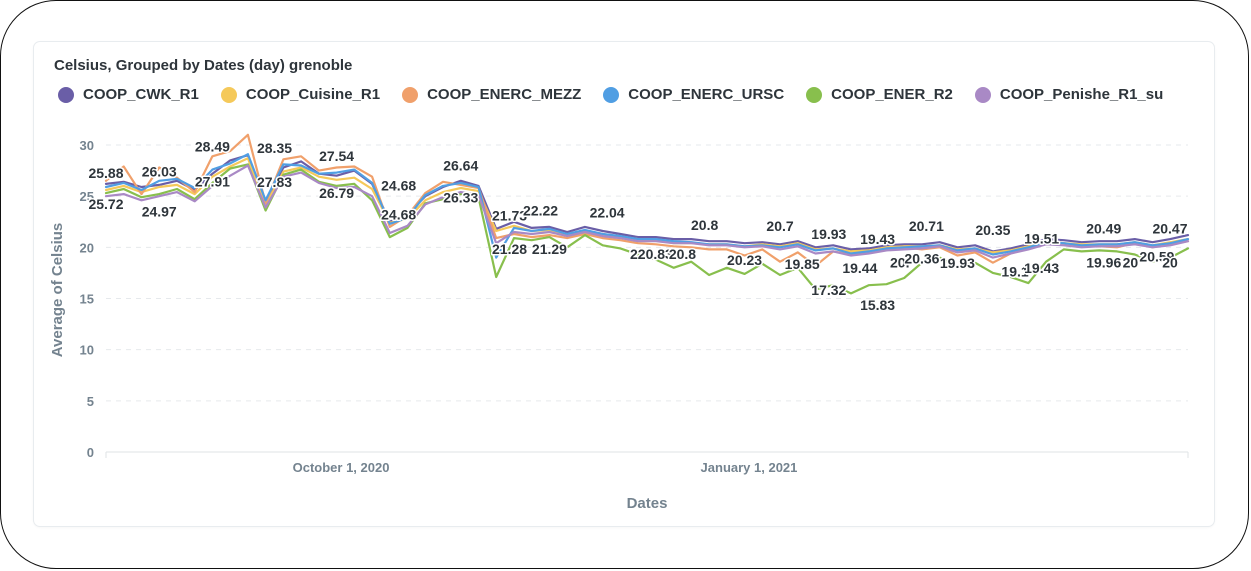 The width and height of the screenshot is (1251, 571). What do you see at coordinates (336, 193) in the screenshot?
I see `data-label: 26.79` at bounding box center [336, 193].